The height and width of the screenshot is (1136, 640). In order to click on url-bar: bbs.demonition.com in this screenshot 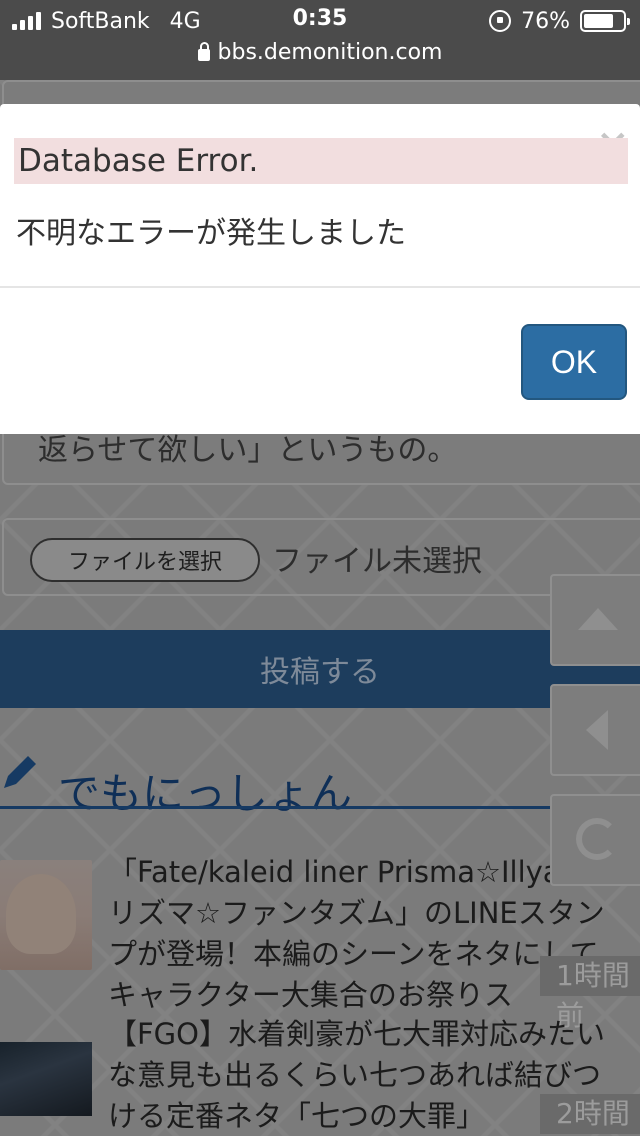, I will do `click(320, 52)`.